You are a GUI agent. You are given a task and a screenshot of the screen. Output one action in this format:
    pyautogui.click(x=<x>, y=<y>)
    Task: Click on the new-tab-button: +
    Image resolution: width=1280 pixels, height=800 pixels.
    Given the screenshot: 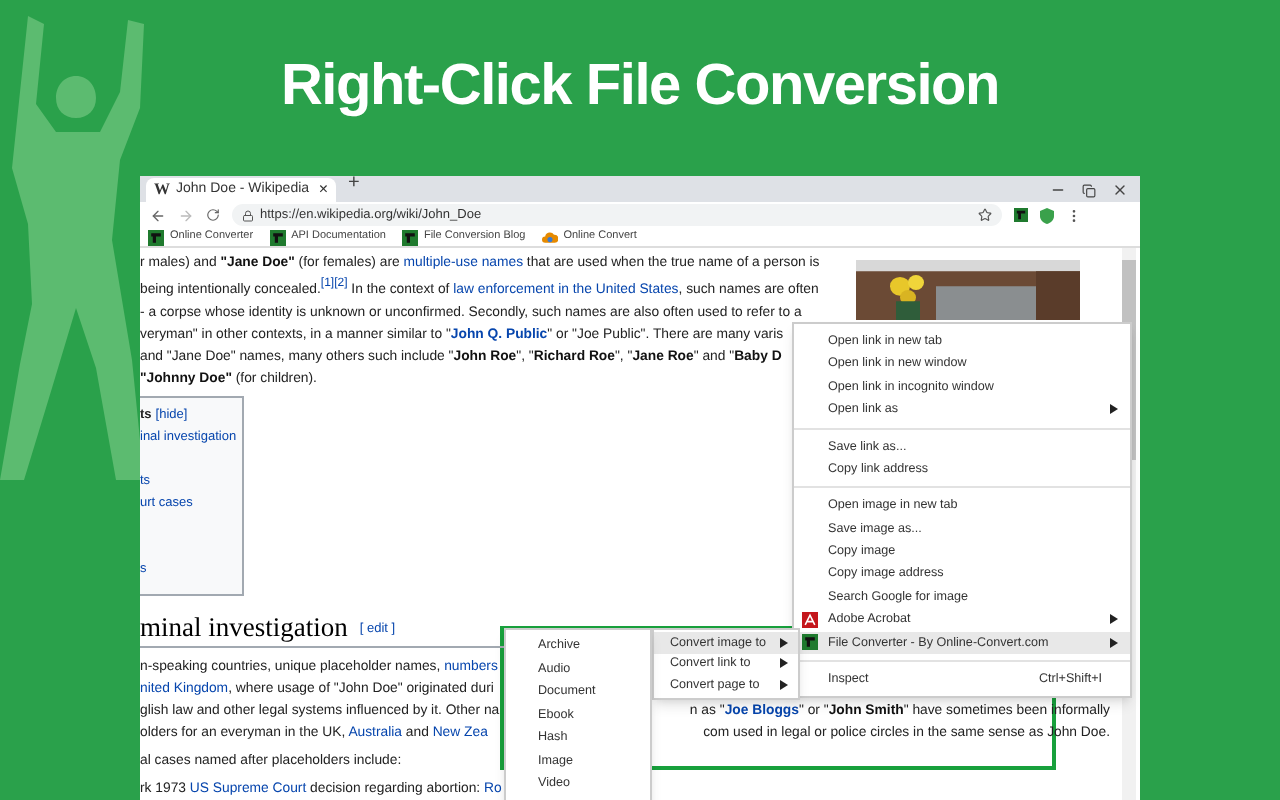 What is the action you would take?
    pyautogui.click(x=354, y=187)
    